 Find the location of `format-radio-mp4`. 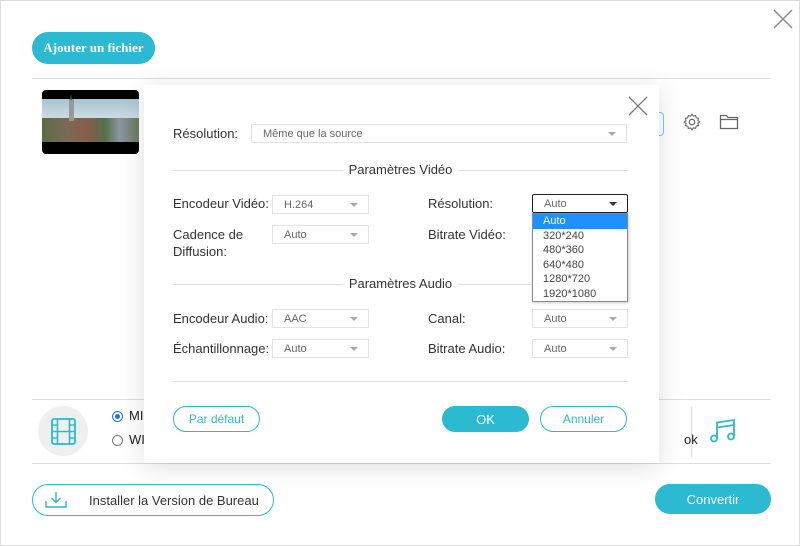

format-radio-mp4 is located at coordinates (117, 416).